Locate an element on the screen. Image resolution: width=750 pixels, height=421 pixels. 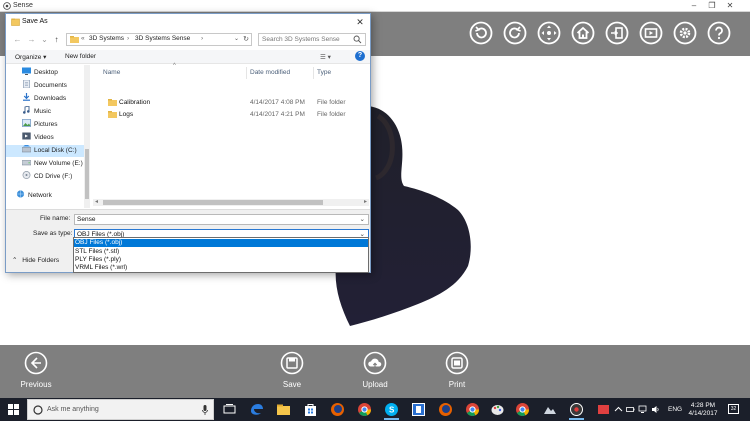
dialog-close-button: ✕ is located at coordinates (360, 22).